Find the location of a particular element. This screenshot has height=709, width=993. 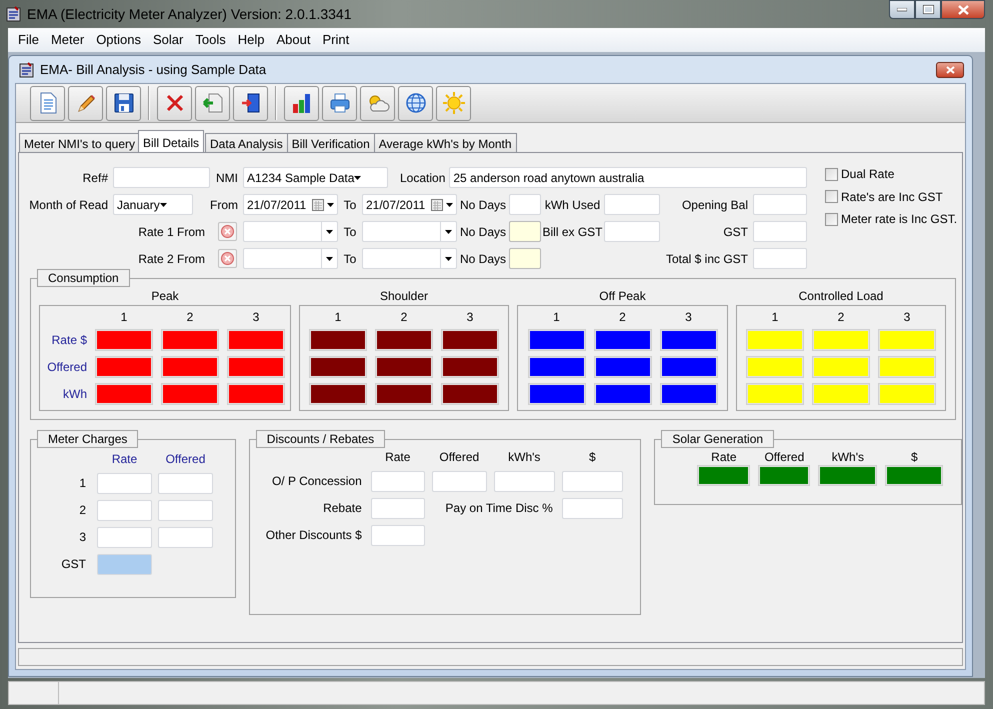

menu-item: Help is located at coordinates (251, 40).